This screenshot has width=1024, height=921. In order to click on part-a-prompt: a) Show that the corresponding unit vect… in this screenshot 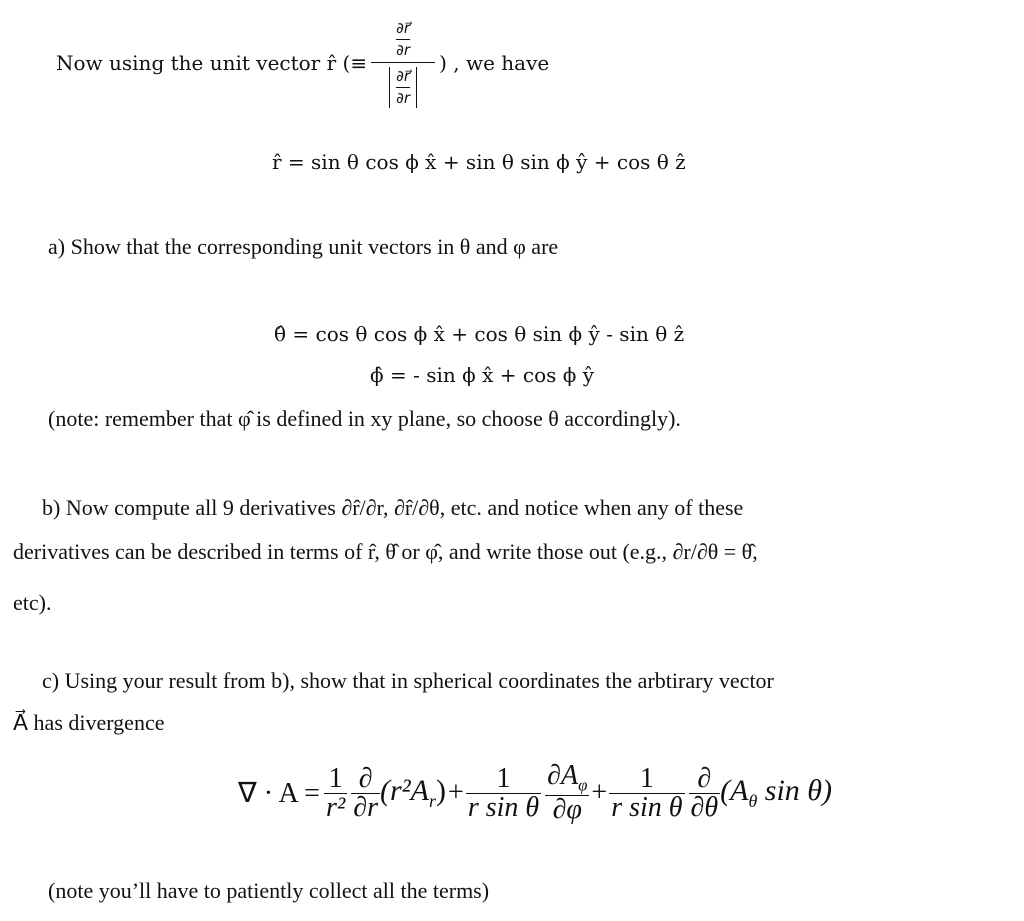, I will do `click(303, 246)`.